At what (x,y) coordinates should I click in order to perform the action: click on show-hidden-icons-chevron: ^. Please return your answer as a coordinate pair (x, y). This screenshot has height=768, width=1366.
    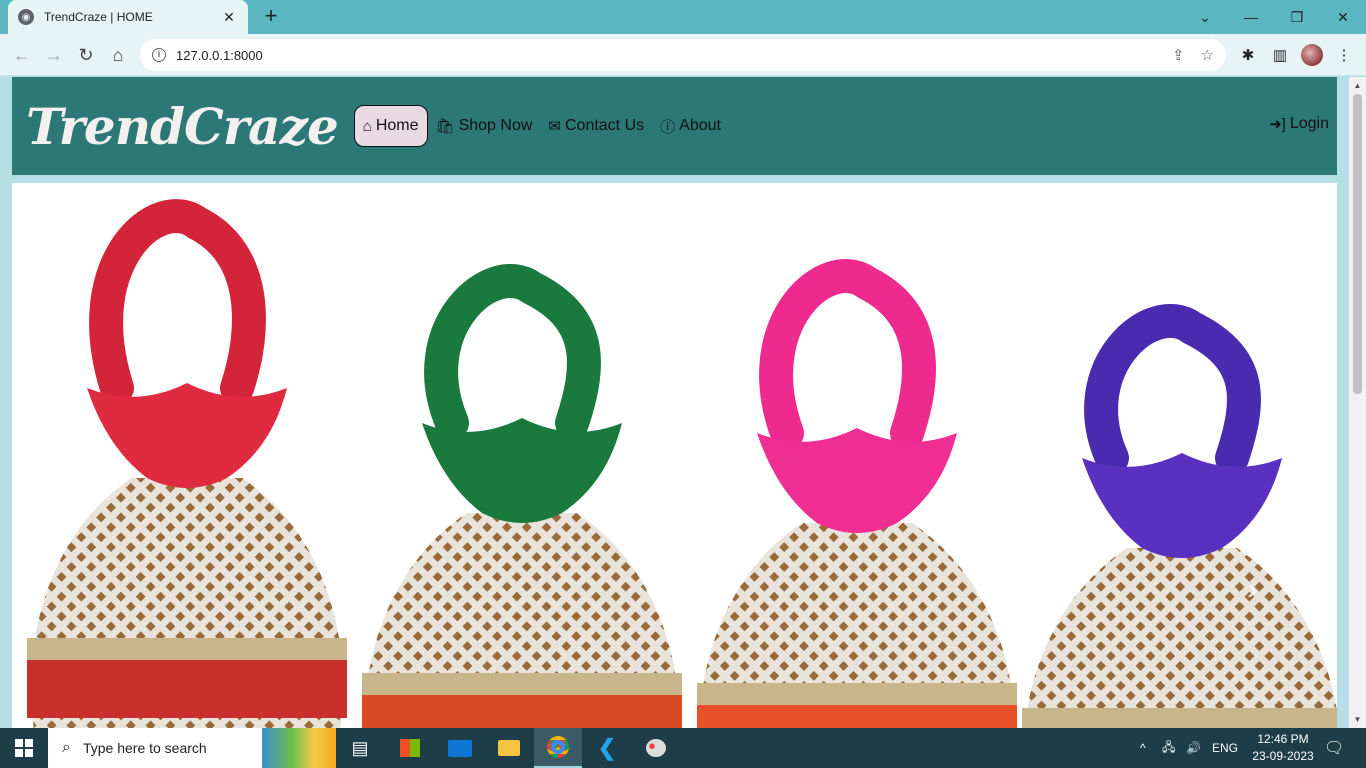
    Looking at the image, I should click on (1143, 748).